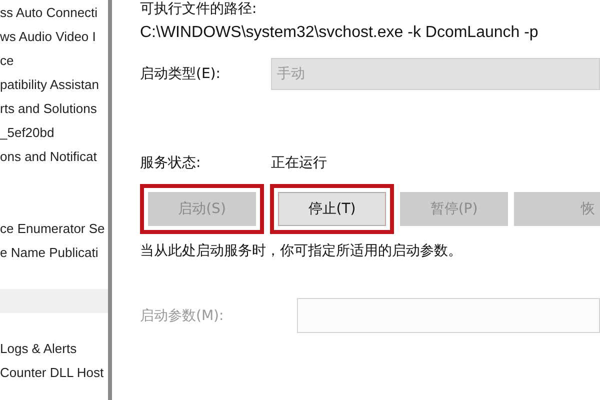 The height and width of the screenshot is (400, 600). I want to click on service-list-item: rts and Solutions, so click(54, 109).